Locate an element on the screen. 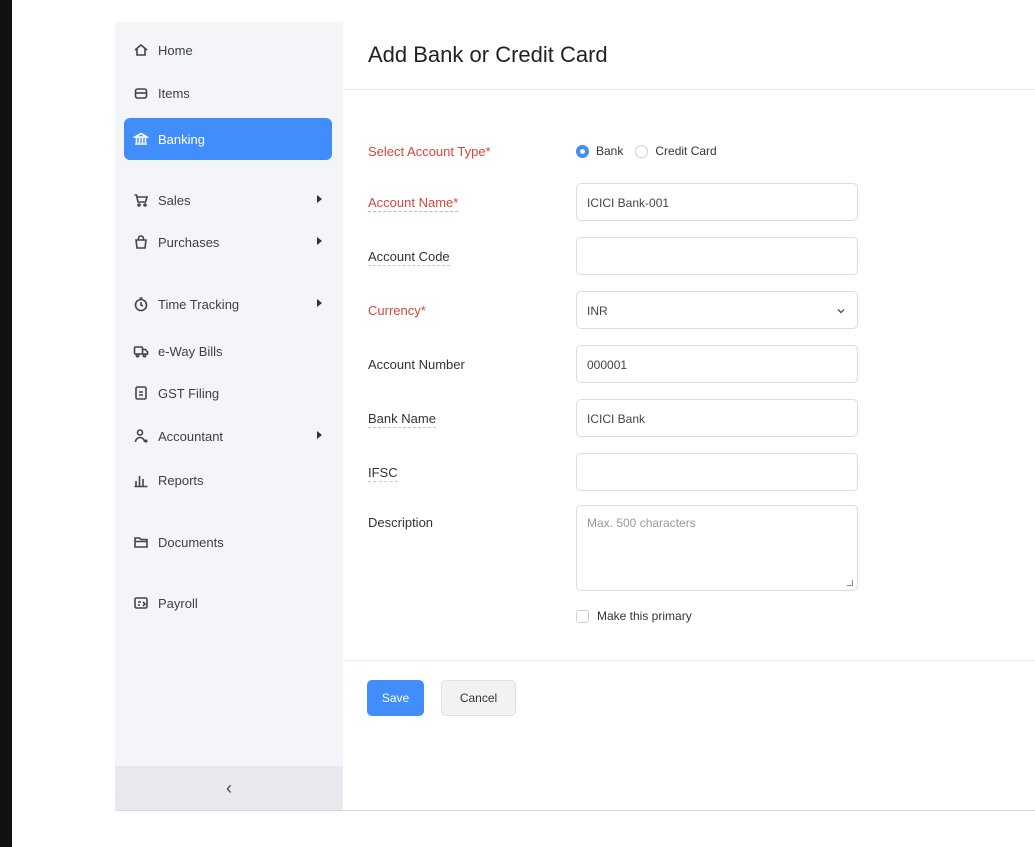 This screenshot has width=1035, height=847. account-type-row: Select Account Type* Bank Credit Card is located at coordinates (689, 151).